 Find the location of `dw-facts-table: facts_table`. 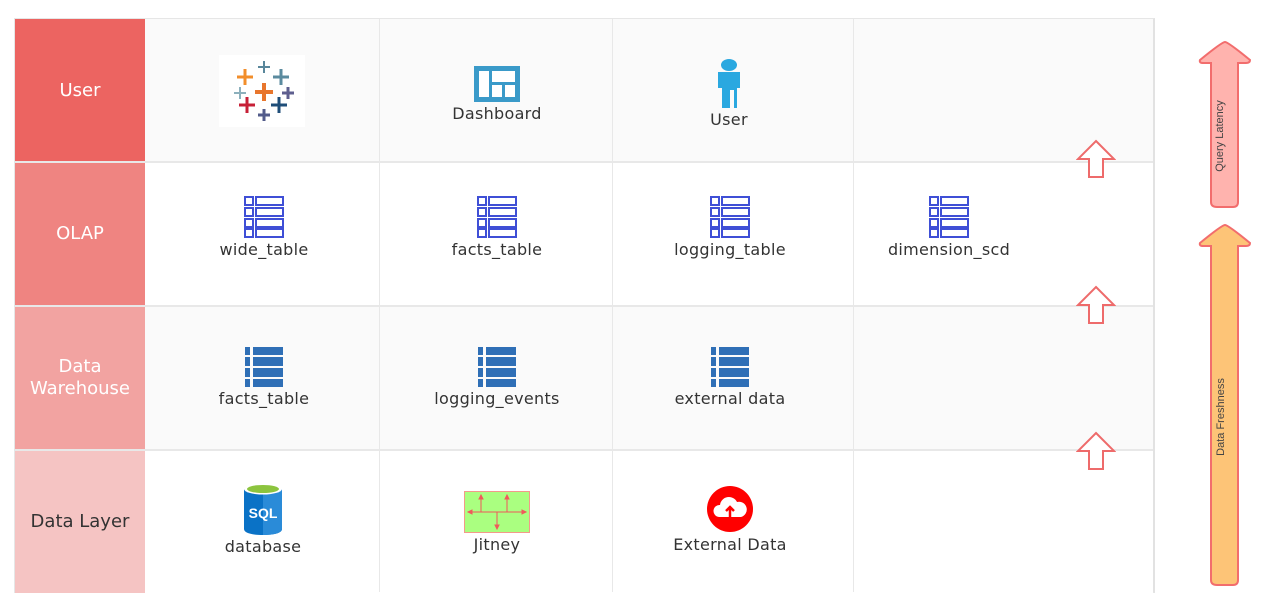

dw-facts-table: facts_table is located at coordinates (264, 377).